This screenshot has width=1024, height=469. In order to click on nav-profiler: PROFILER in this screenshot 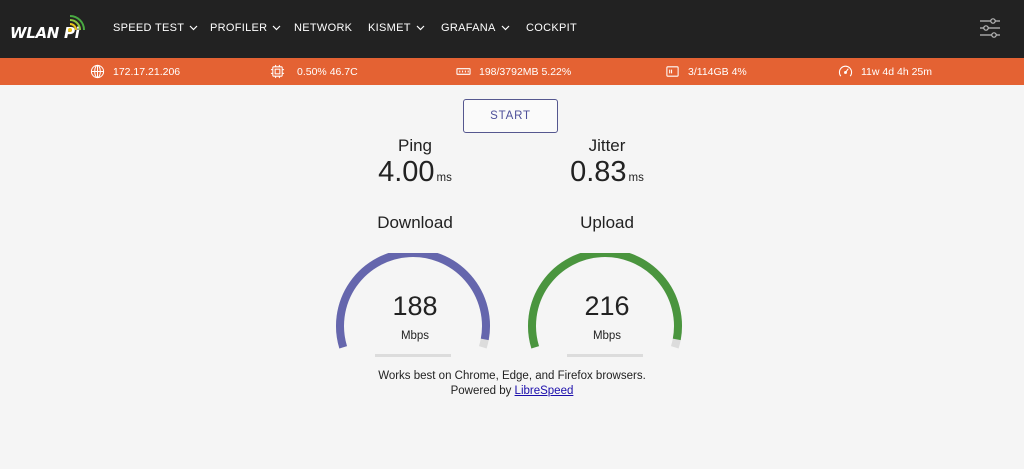, I will do `click(245, 28)`.